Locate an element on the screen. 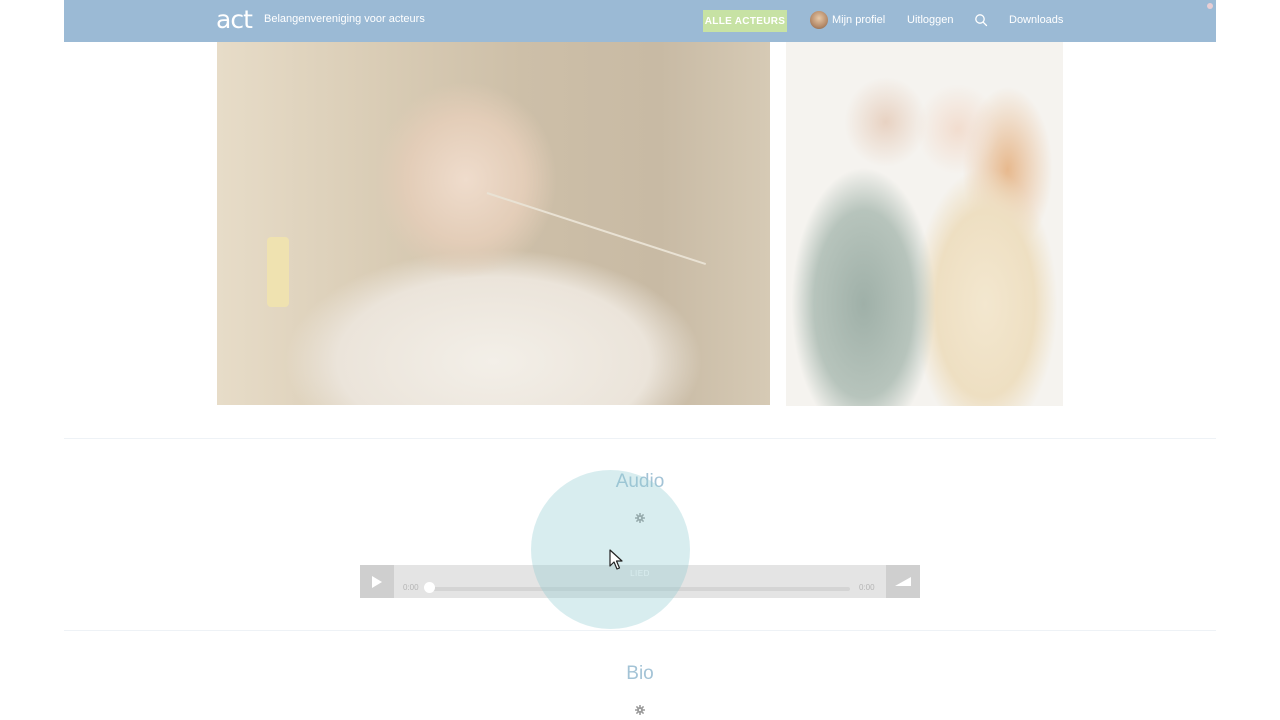  quill-shape is located at coordinates (596, 229).